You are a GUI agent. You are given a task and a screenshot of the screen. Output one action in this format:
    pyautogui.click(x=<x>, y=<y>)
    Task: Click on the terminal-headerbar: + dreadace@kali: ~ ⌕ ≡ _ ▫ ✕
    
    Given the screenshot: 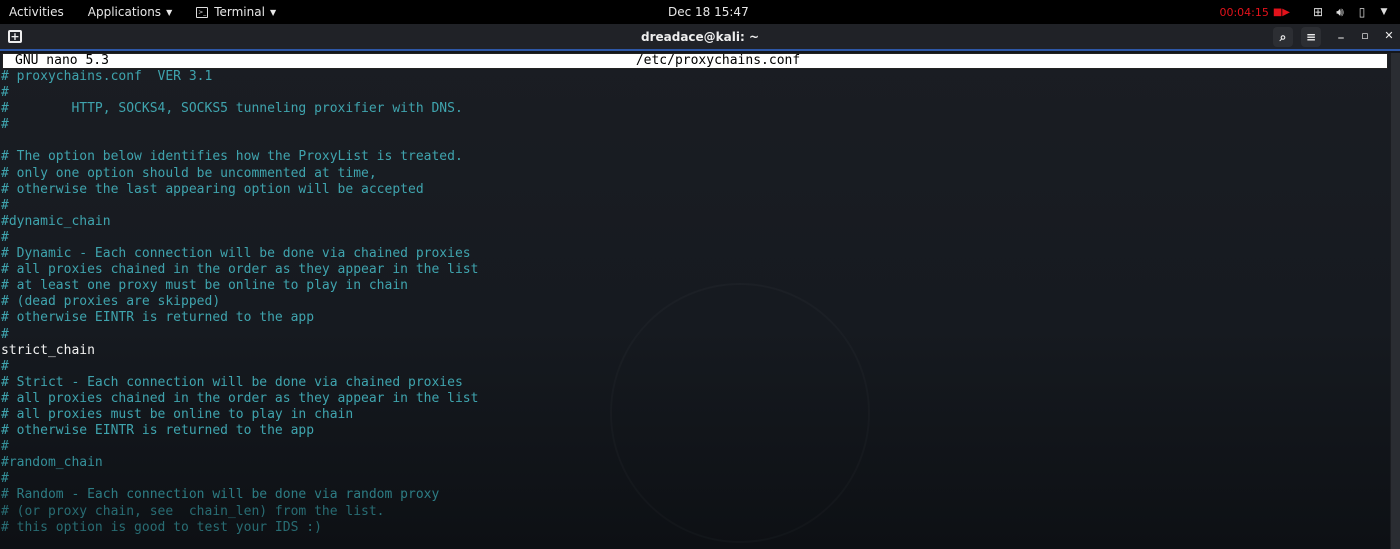 What is the action you would take?
    pyautogui.click(x=700, y=37)
    